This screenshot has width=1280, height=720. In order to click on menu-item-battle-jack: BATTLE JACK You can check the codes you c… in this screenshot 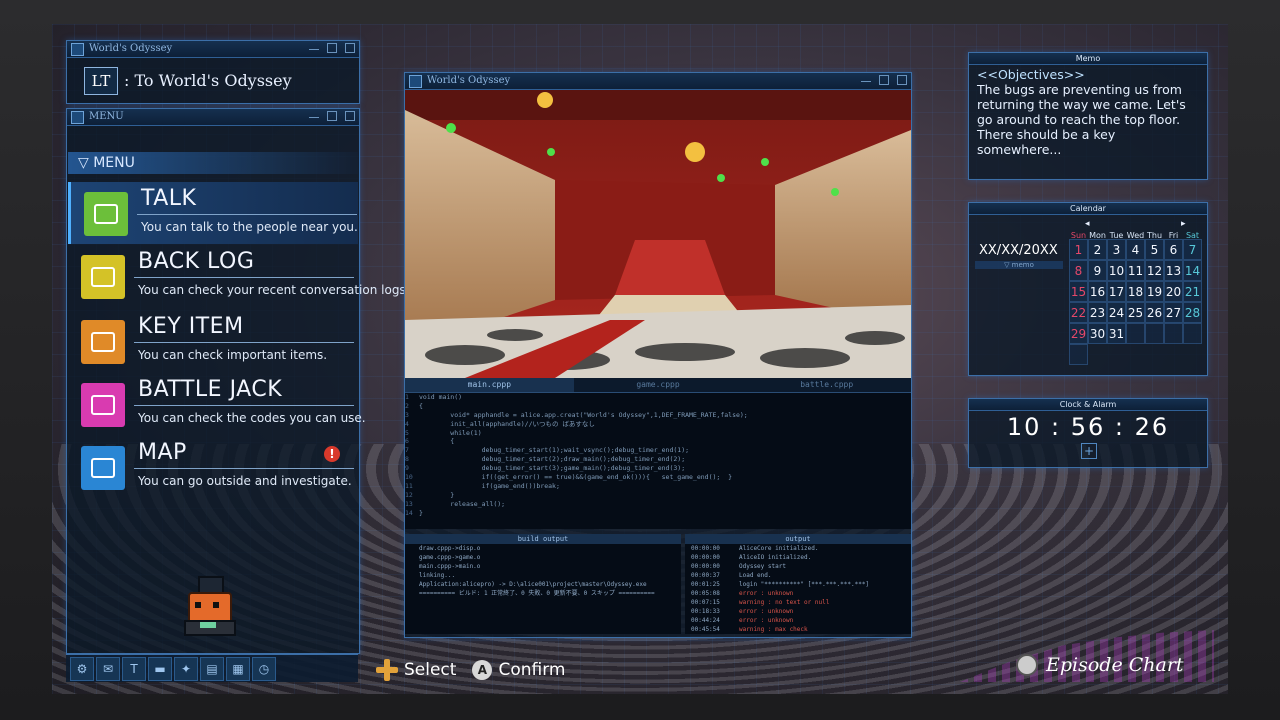, I will do `click(217, 404)`.